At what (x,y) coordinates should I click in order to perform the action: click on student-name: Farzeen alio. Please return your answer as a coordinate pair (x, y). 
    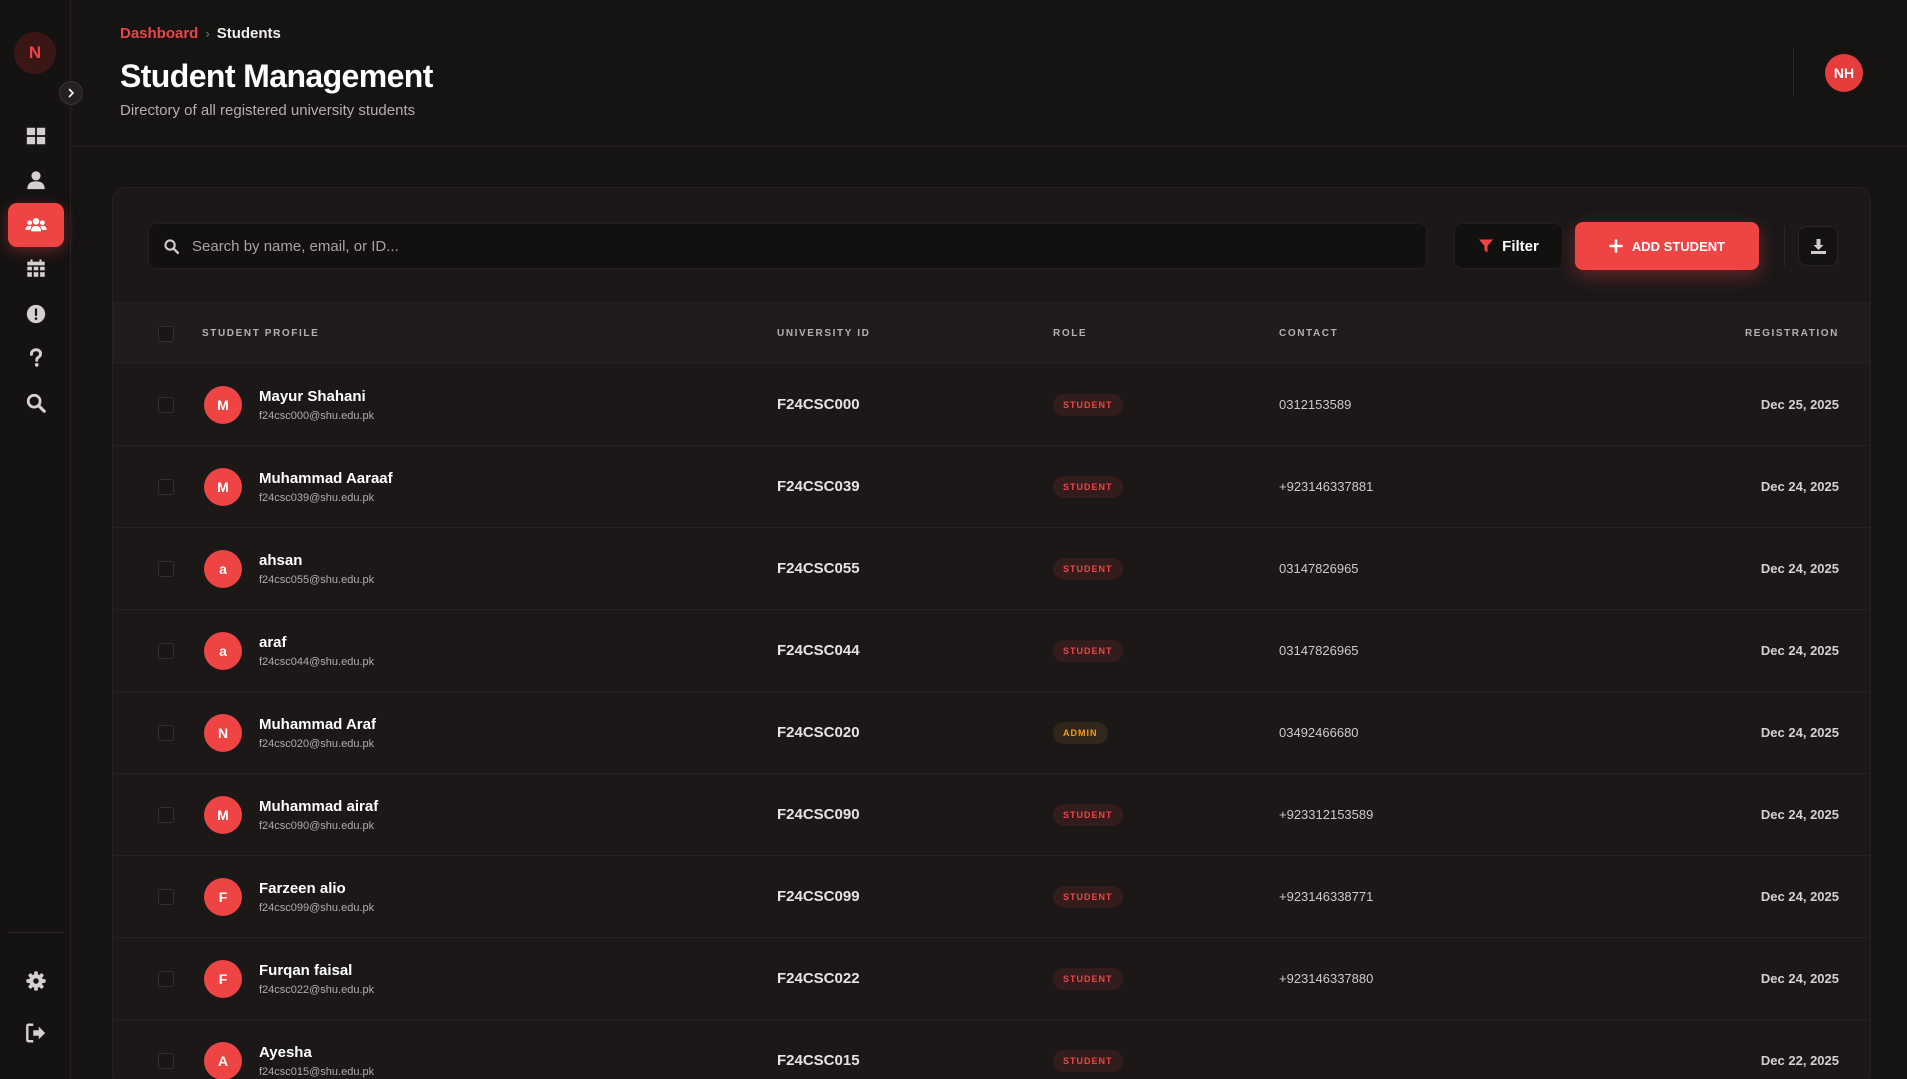
    Looking at the image, I should click on (302, 888).